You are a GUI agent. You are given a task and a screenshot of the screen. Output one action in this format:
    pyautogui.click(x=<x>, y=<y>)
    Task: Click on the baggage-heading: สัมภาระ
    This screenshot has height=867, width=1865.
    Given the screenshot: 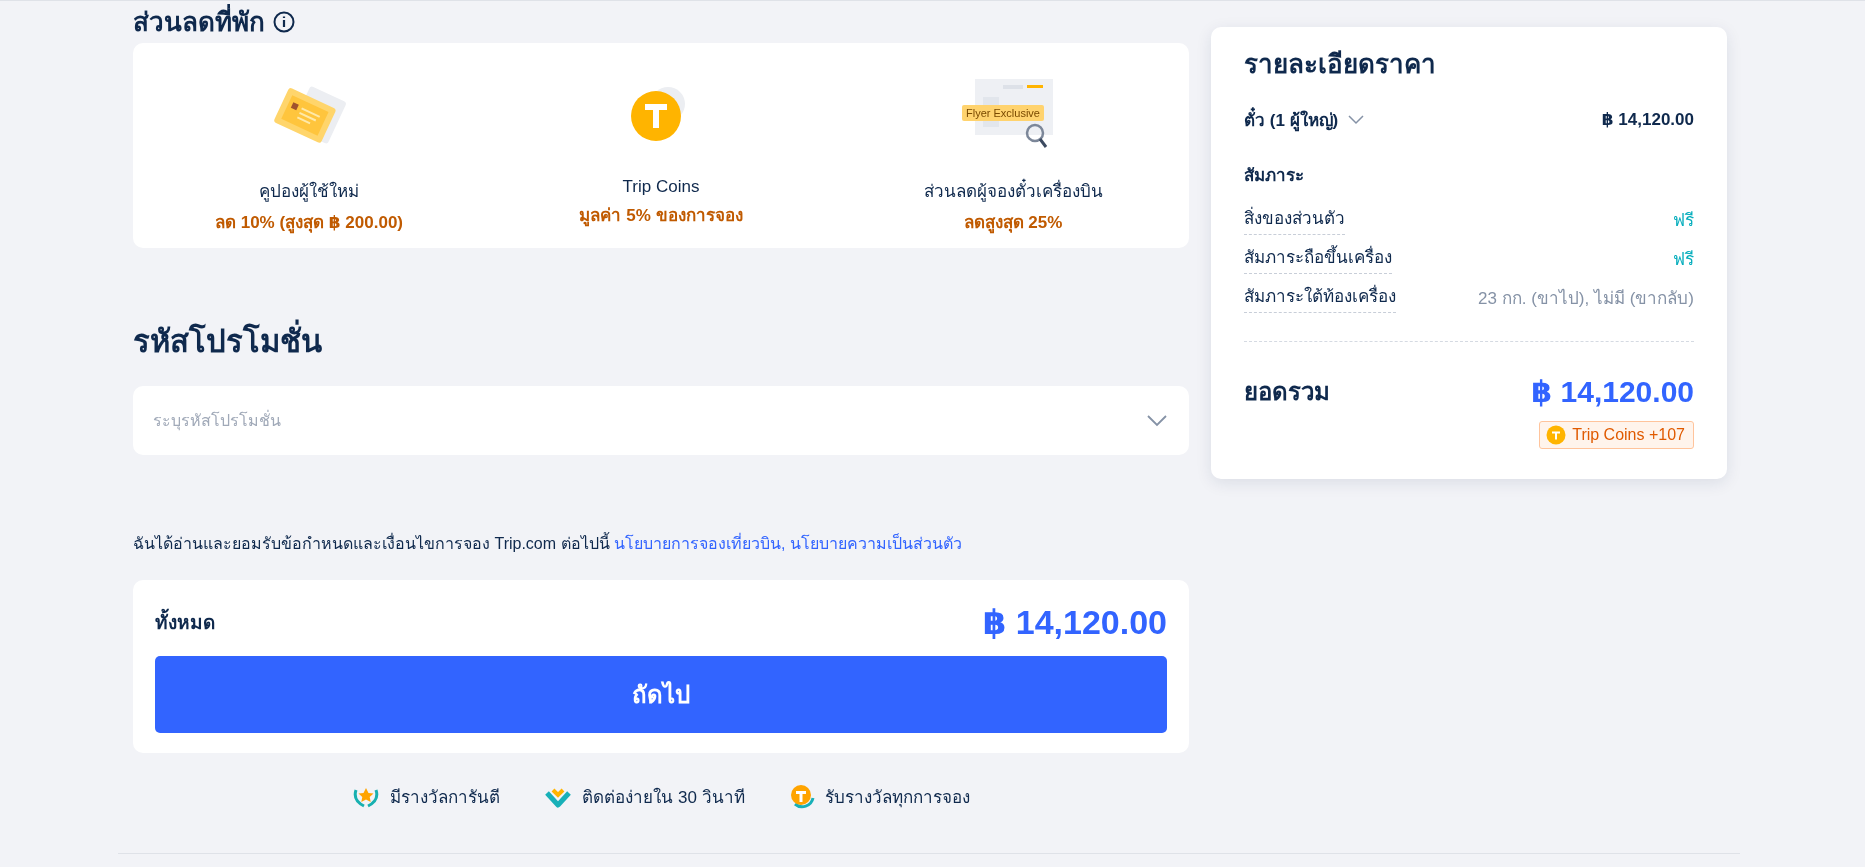 What is the action you would take?
    pyautogui.click(x=1274, y=176)
    